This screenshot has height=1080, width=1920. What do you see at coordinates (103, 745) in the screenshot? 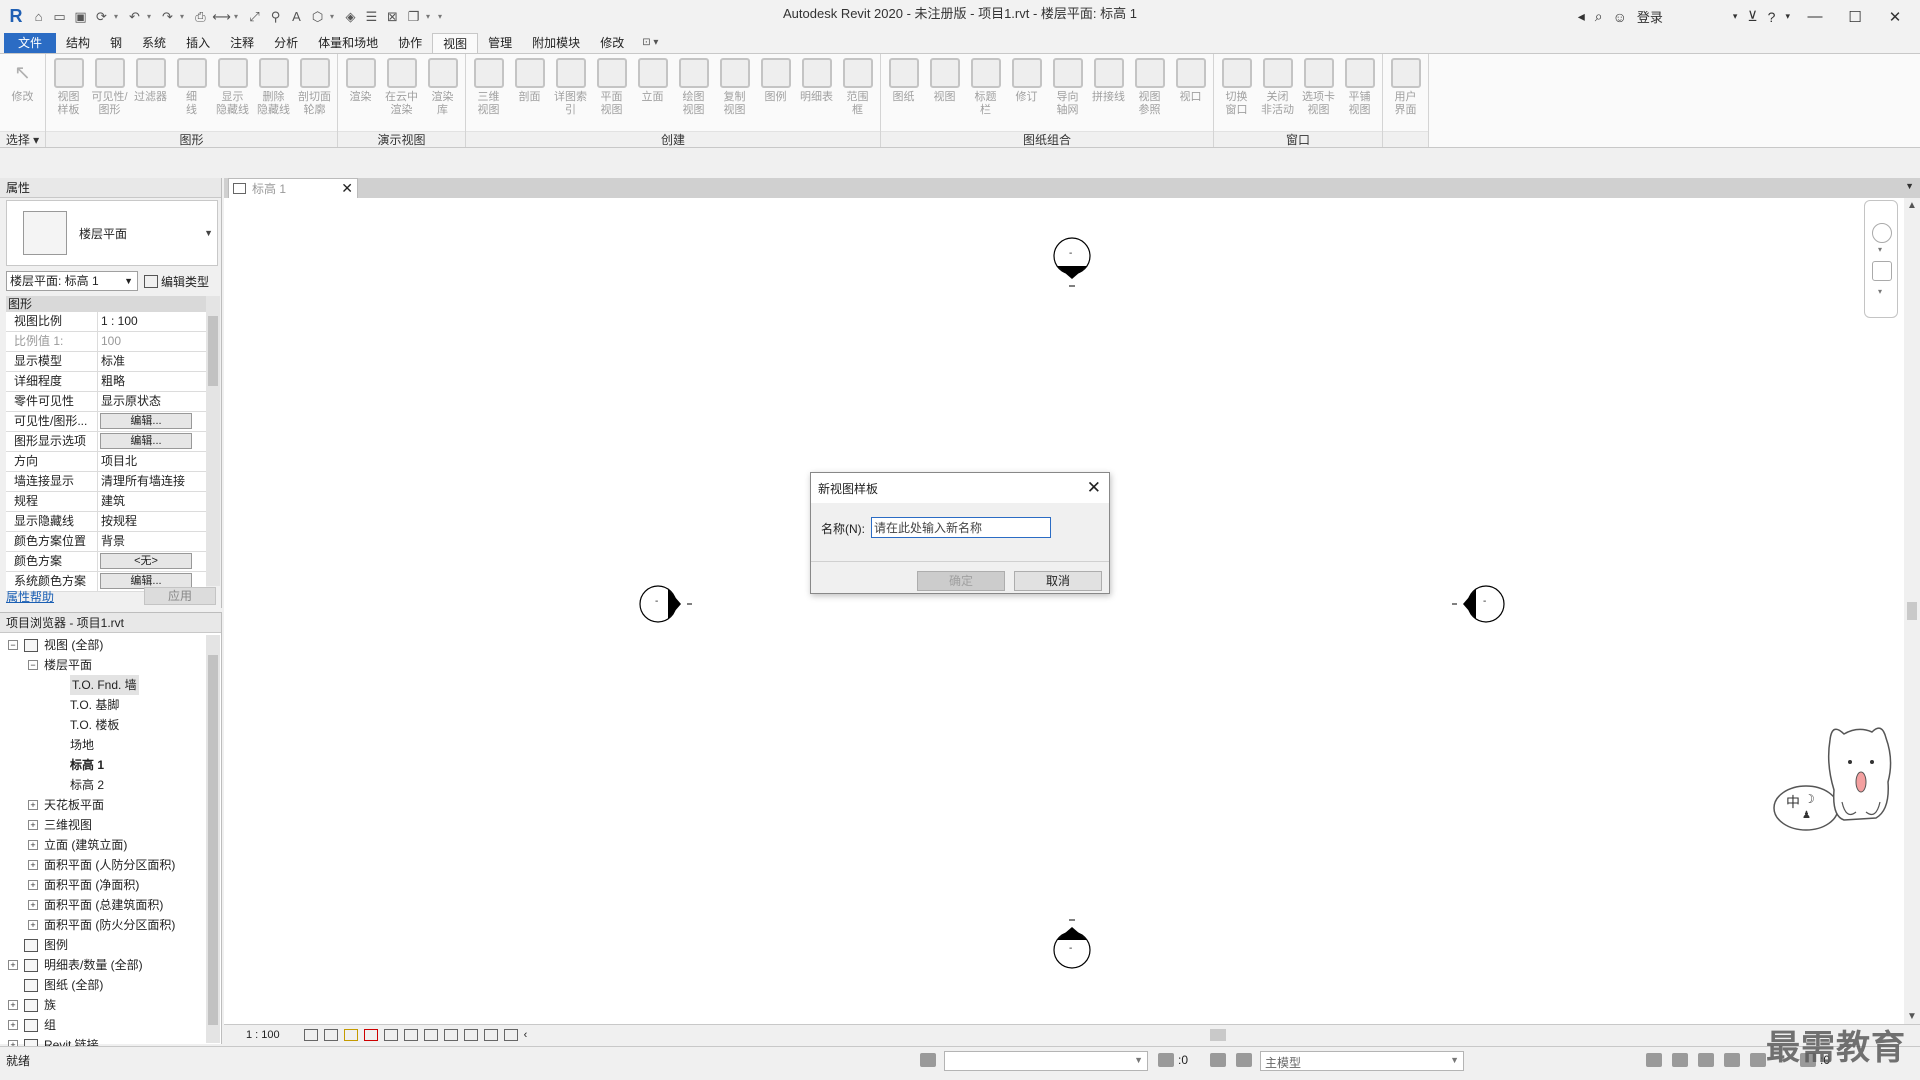
I see `tree-node: 场地` at bounding box center [103, 745].